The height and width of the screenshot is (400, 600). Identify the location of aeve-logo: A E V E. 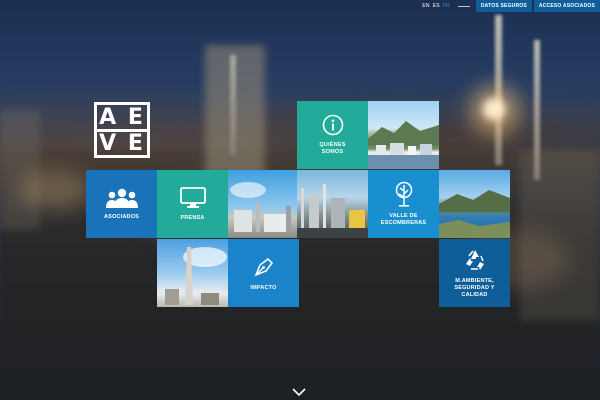
(122, 130).